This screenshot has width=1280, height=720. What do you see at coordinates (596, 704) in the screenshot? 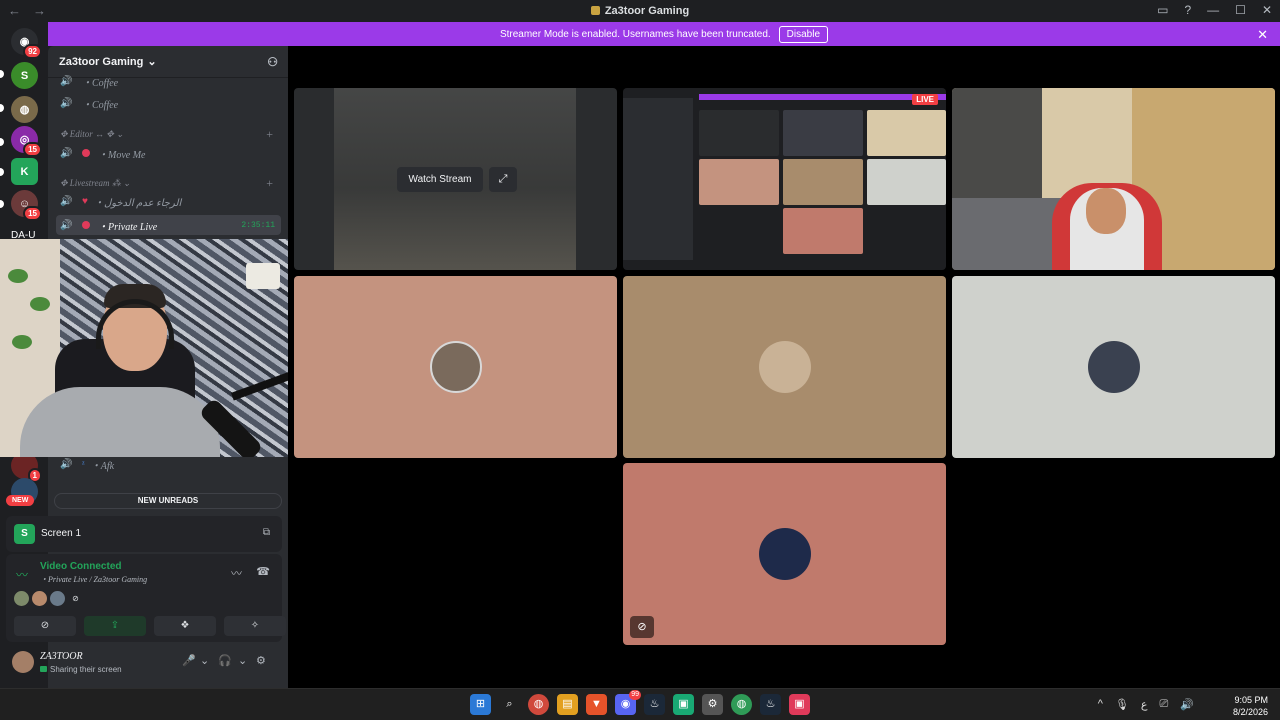
I see `brave-icon: ▼` at bounding box center [596, 704].